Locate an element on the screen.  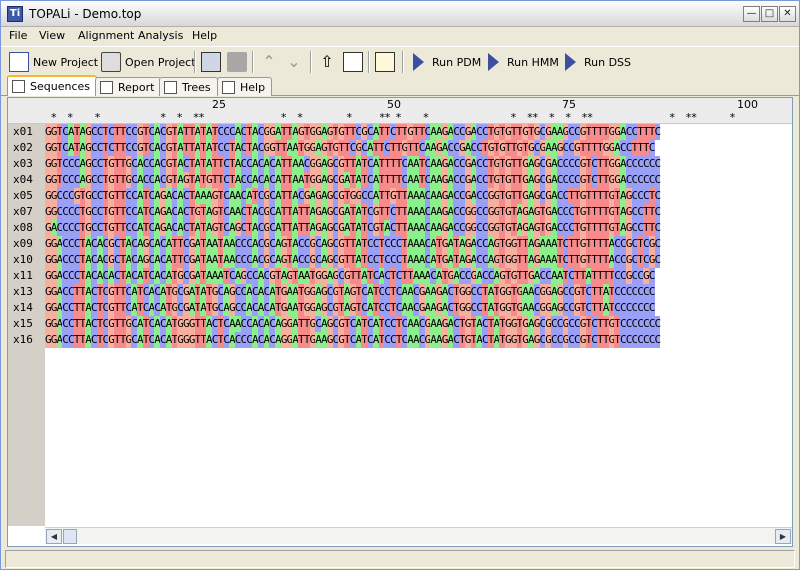
scroll-right-button: ▶ is located at coordinates (783, 536).